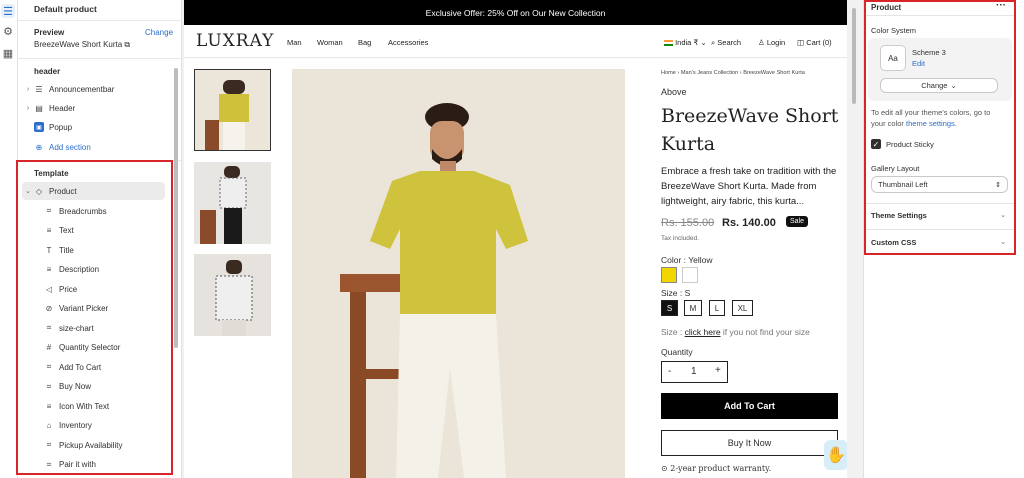  I want to click on section-announcementbar: › ☰ Announcementbar, so click(97, 89).